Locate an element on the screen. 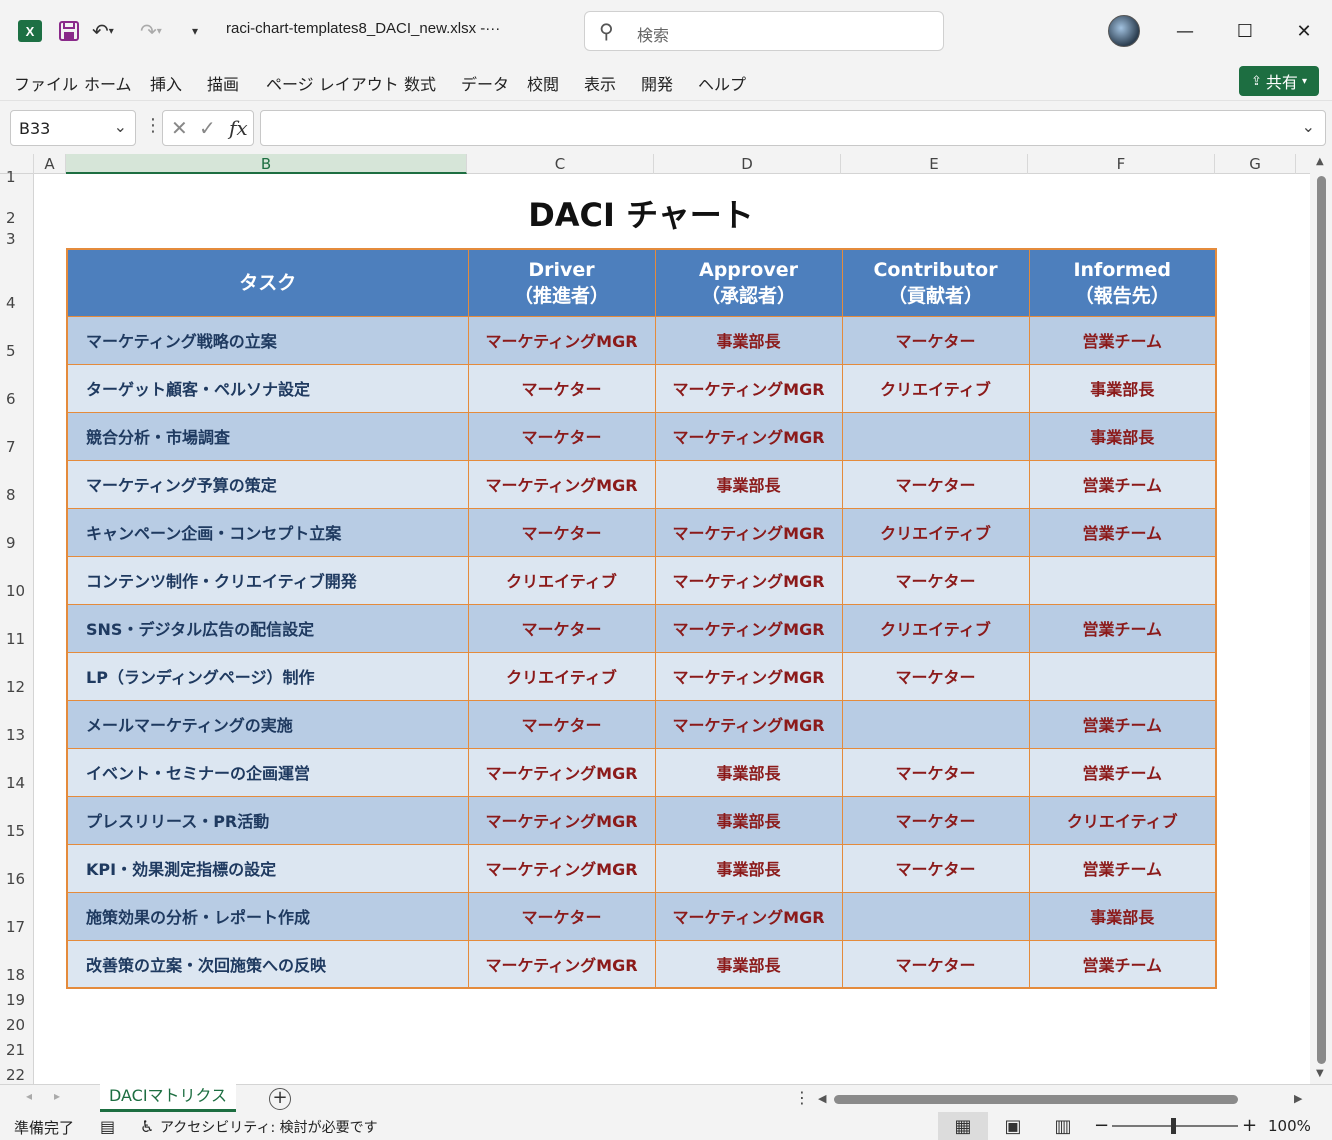 The image size is (1332, 1140). contributor-cell: クリエイティブ is located at coordinates (935, 388).